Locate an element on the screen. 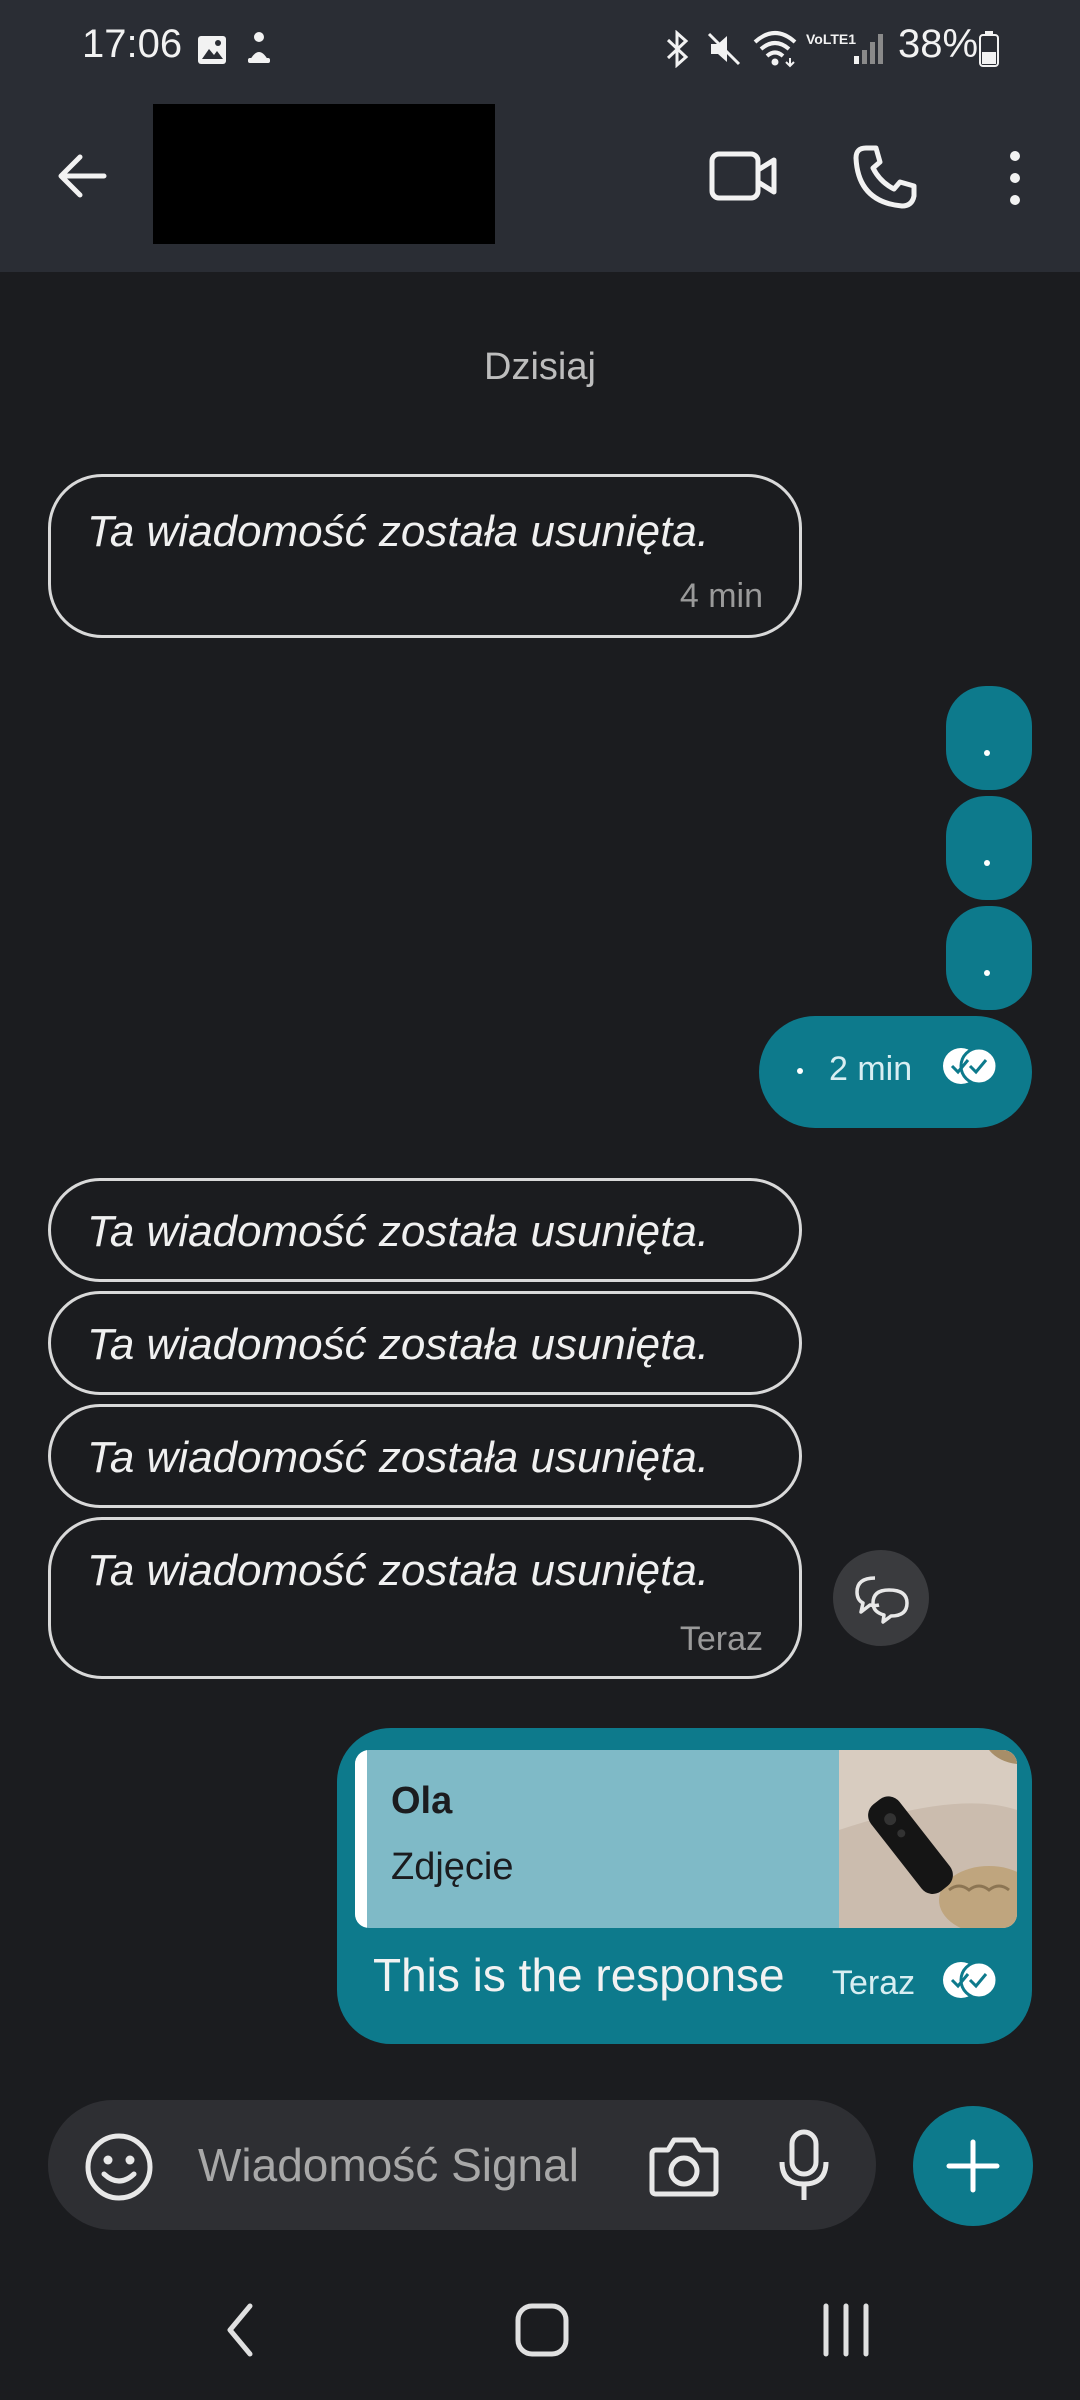 The width and height of the screenshot is (1080, 2400). back-arrow-icon is located at coordinates (82, 176).